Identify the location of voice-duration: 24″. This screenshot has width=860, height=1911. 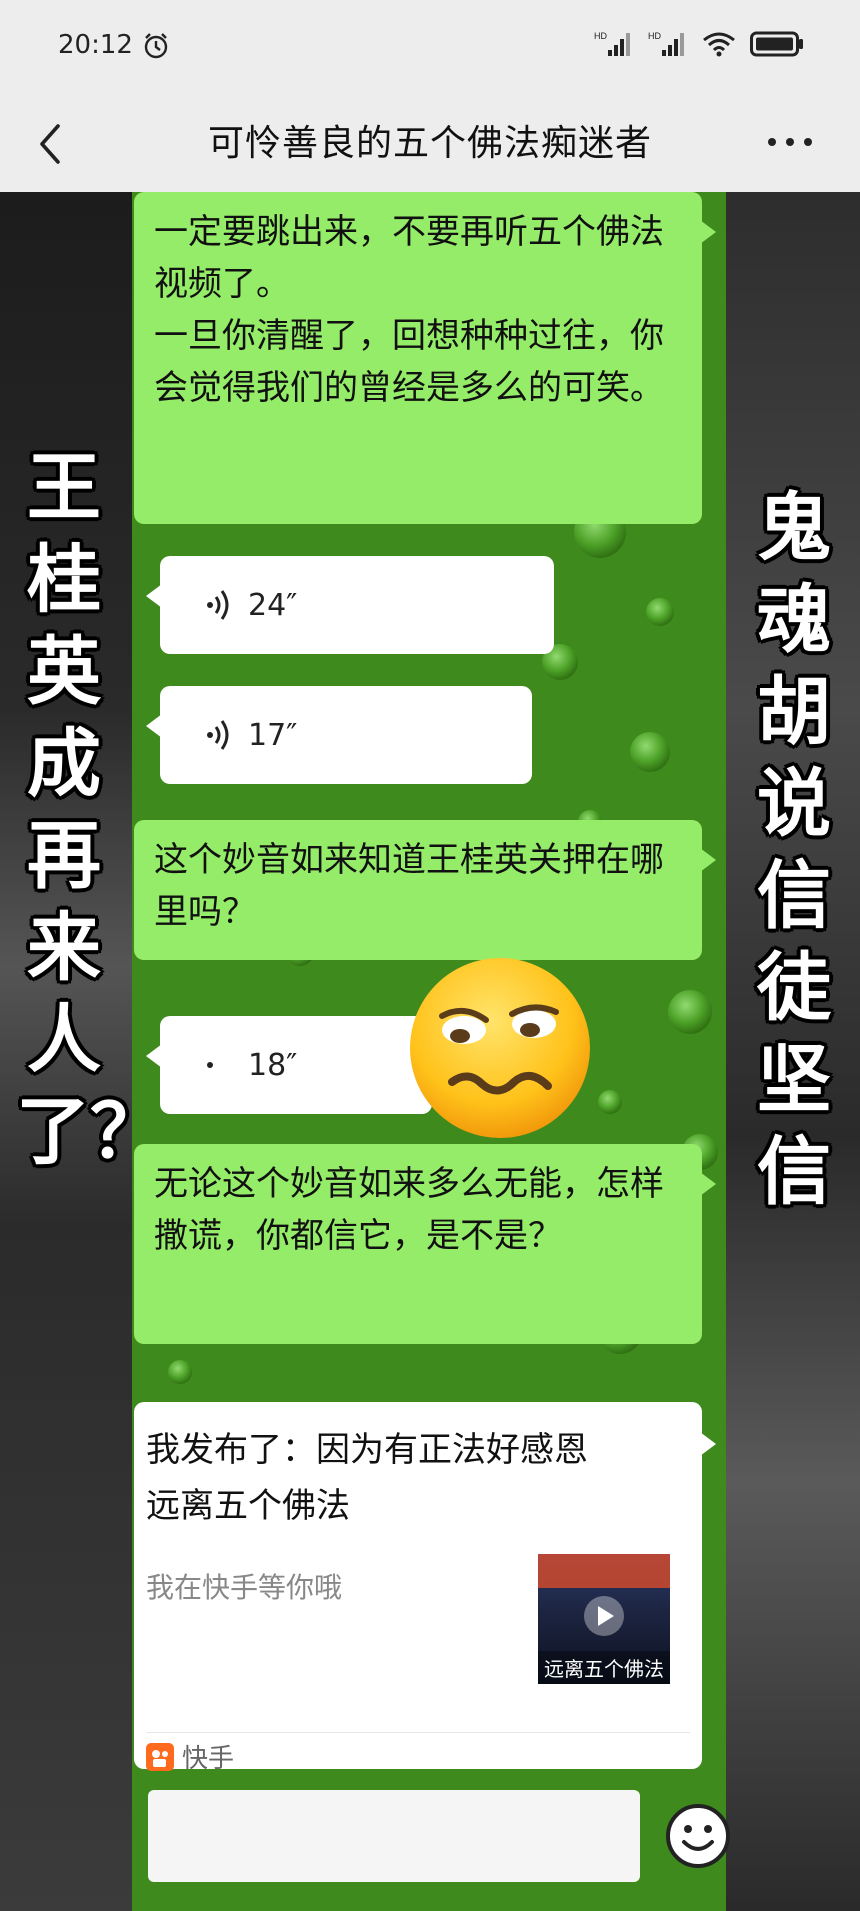
(273, 605).